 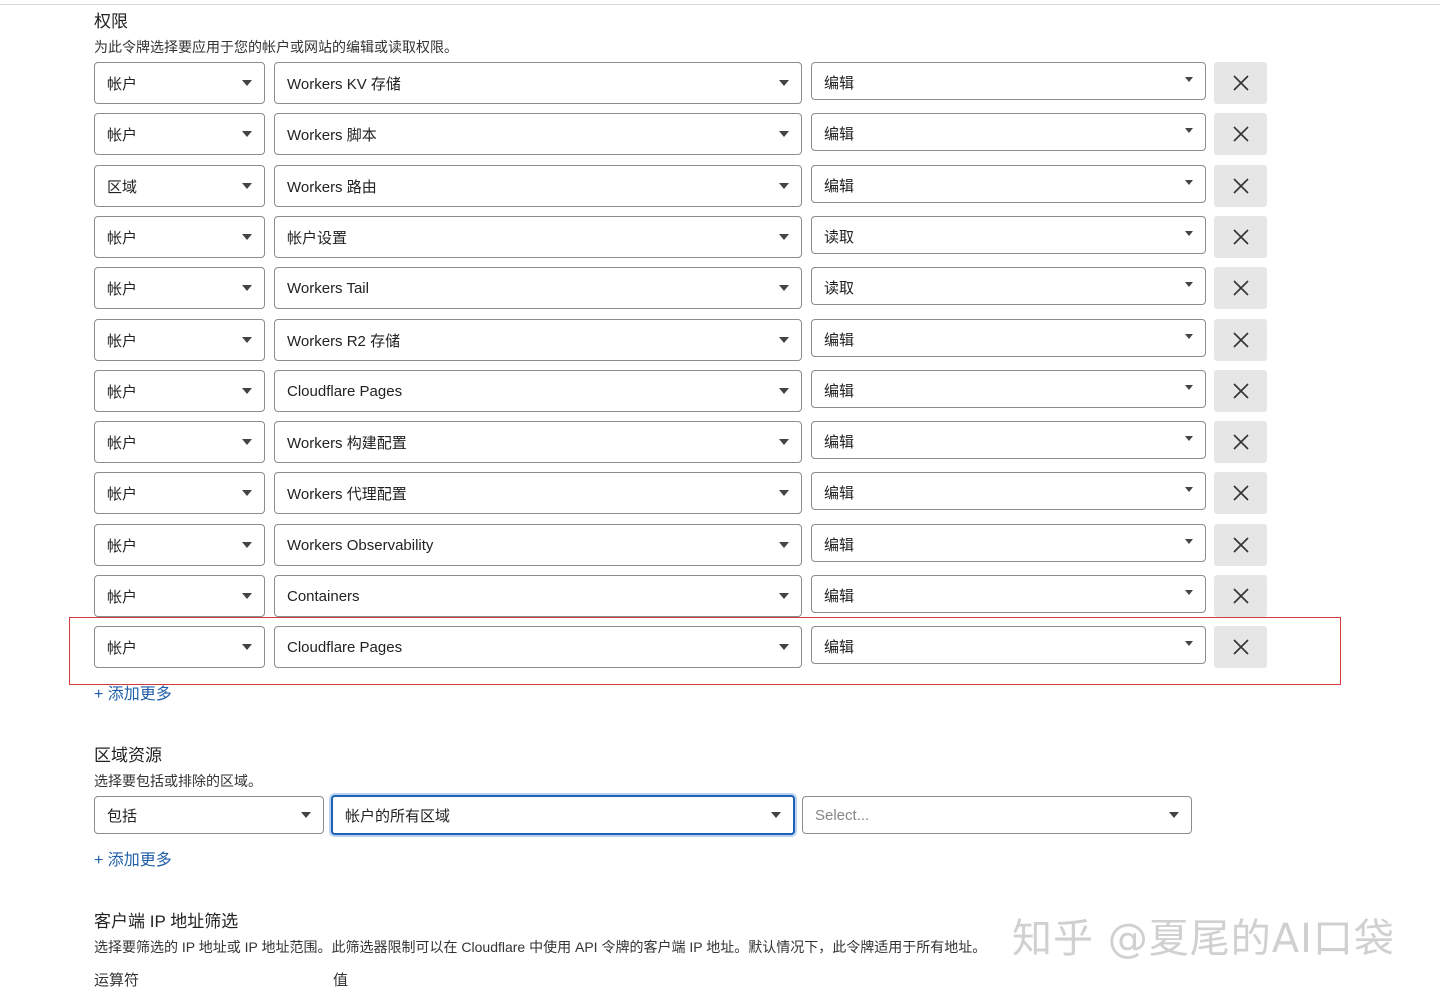 I want to click on zone-target-value: 帐户的所有区域, so click(x=398, y=816).